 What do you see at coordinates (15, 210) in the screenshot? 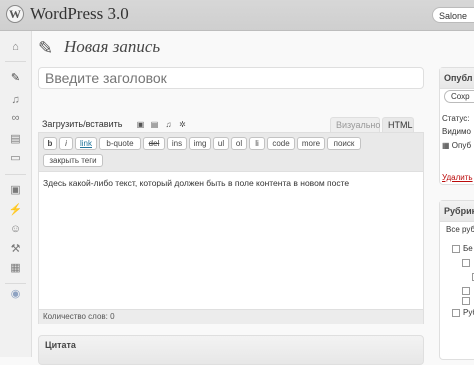
I see `plugins-icon: ⚡` at bounding box center [15, 210].